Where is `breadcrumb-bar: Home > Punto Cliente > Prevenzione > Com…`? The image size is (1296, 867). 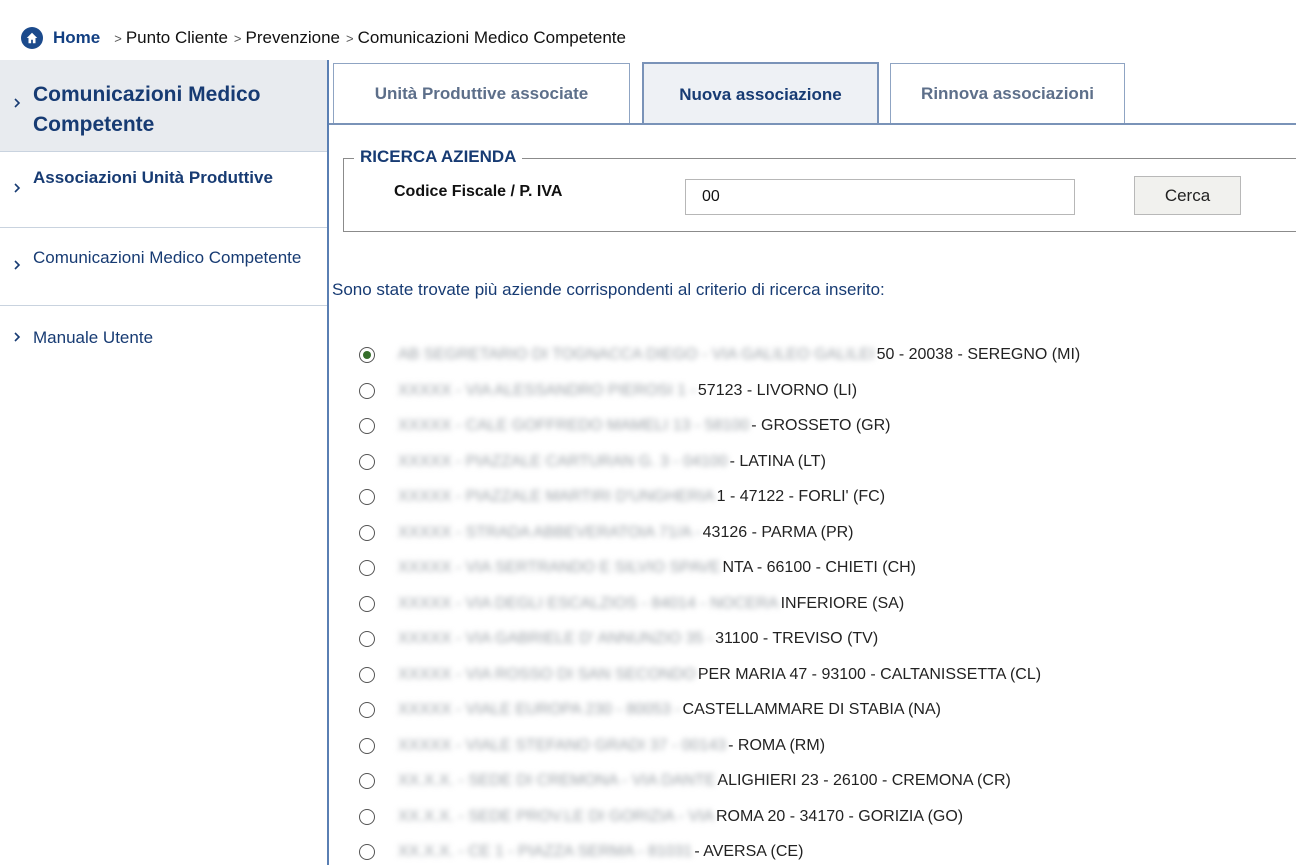 breadcrumb-bar: Home > Punto Cliente > Prevenzione > Com… is located at coordinates (648, 30).